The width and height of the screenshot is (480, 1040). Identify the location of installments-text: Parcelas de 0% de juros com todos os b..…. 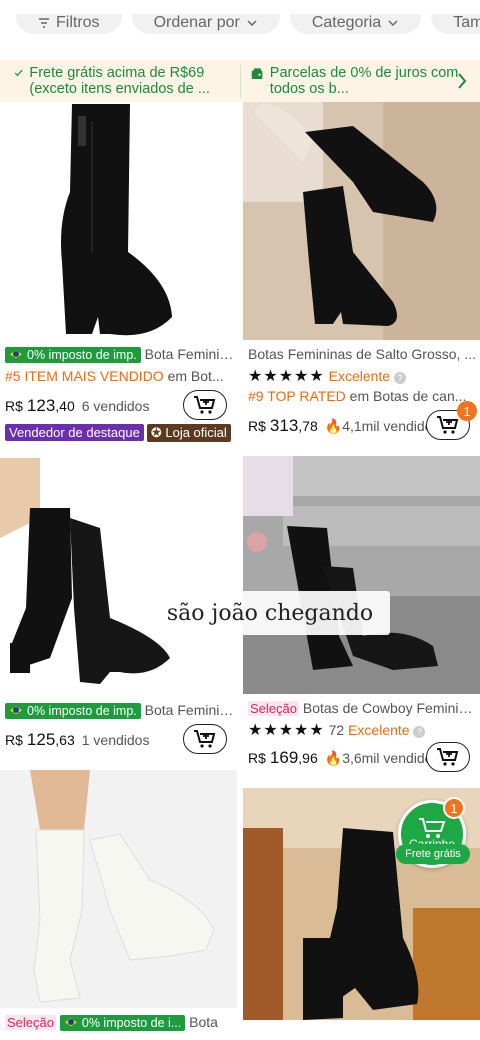
(364, 81).